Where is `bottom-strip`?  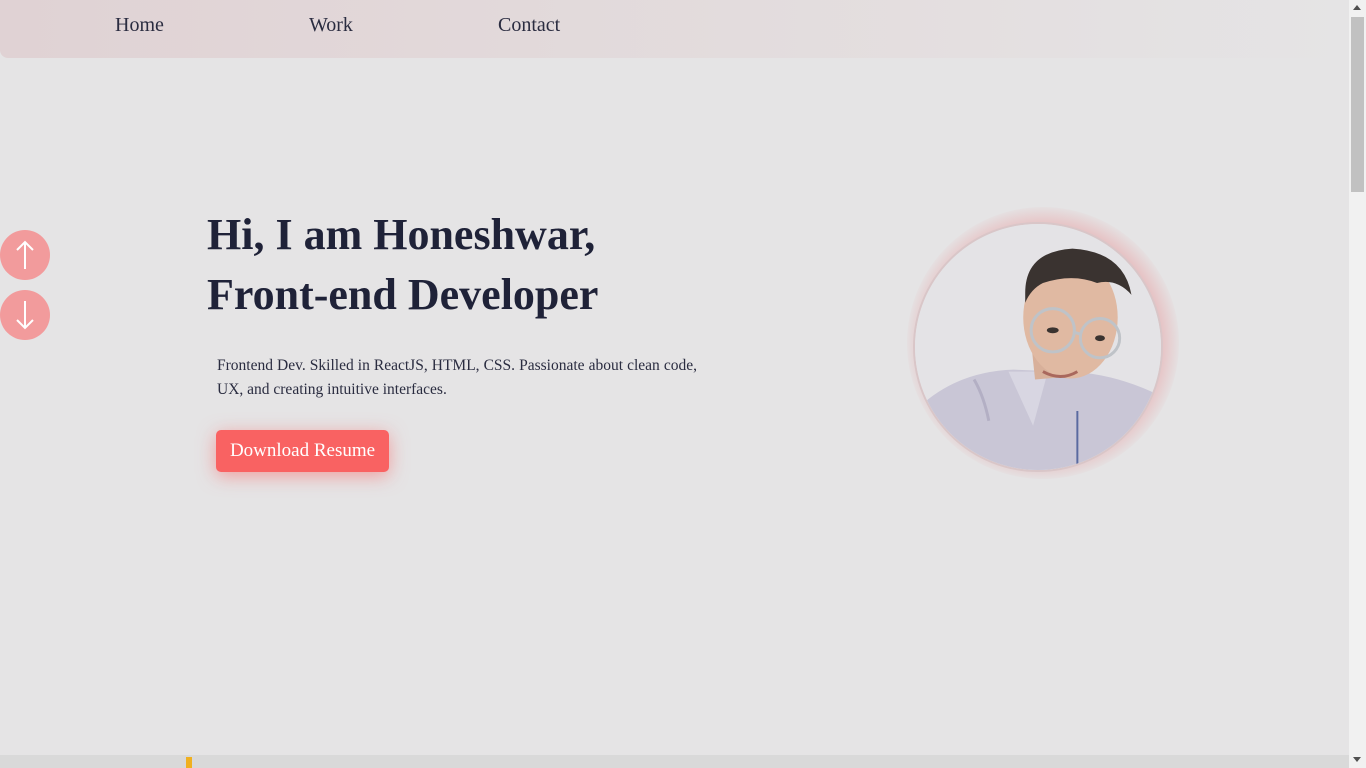
bottom-strip is located at coordinates (674, 761).